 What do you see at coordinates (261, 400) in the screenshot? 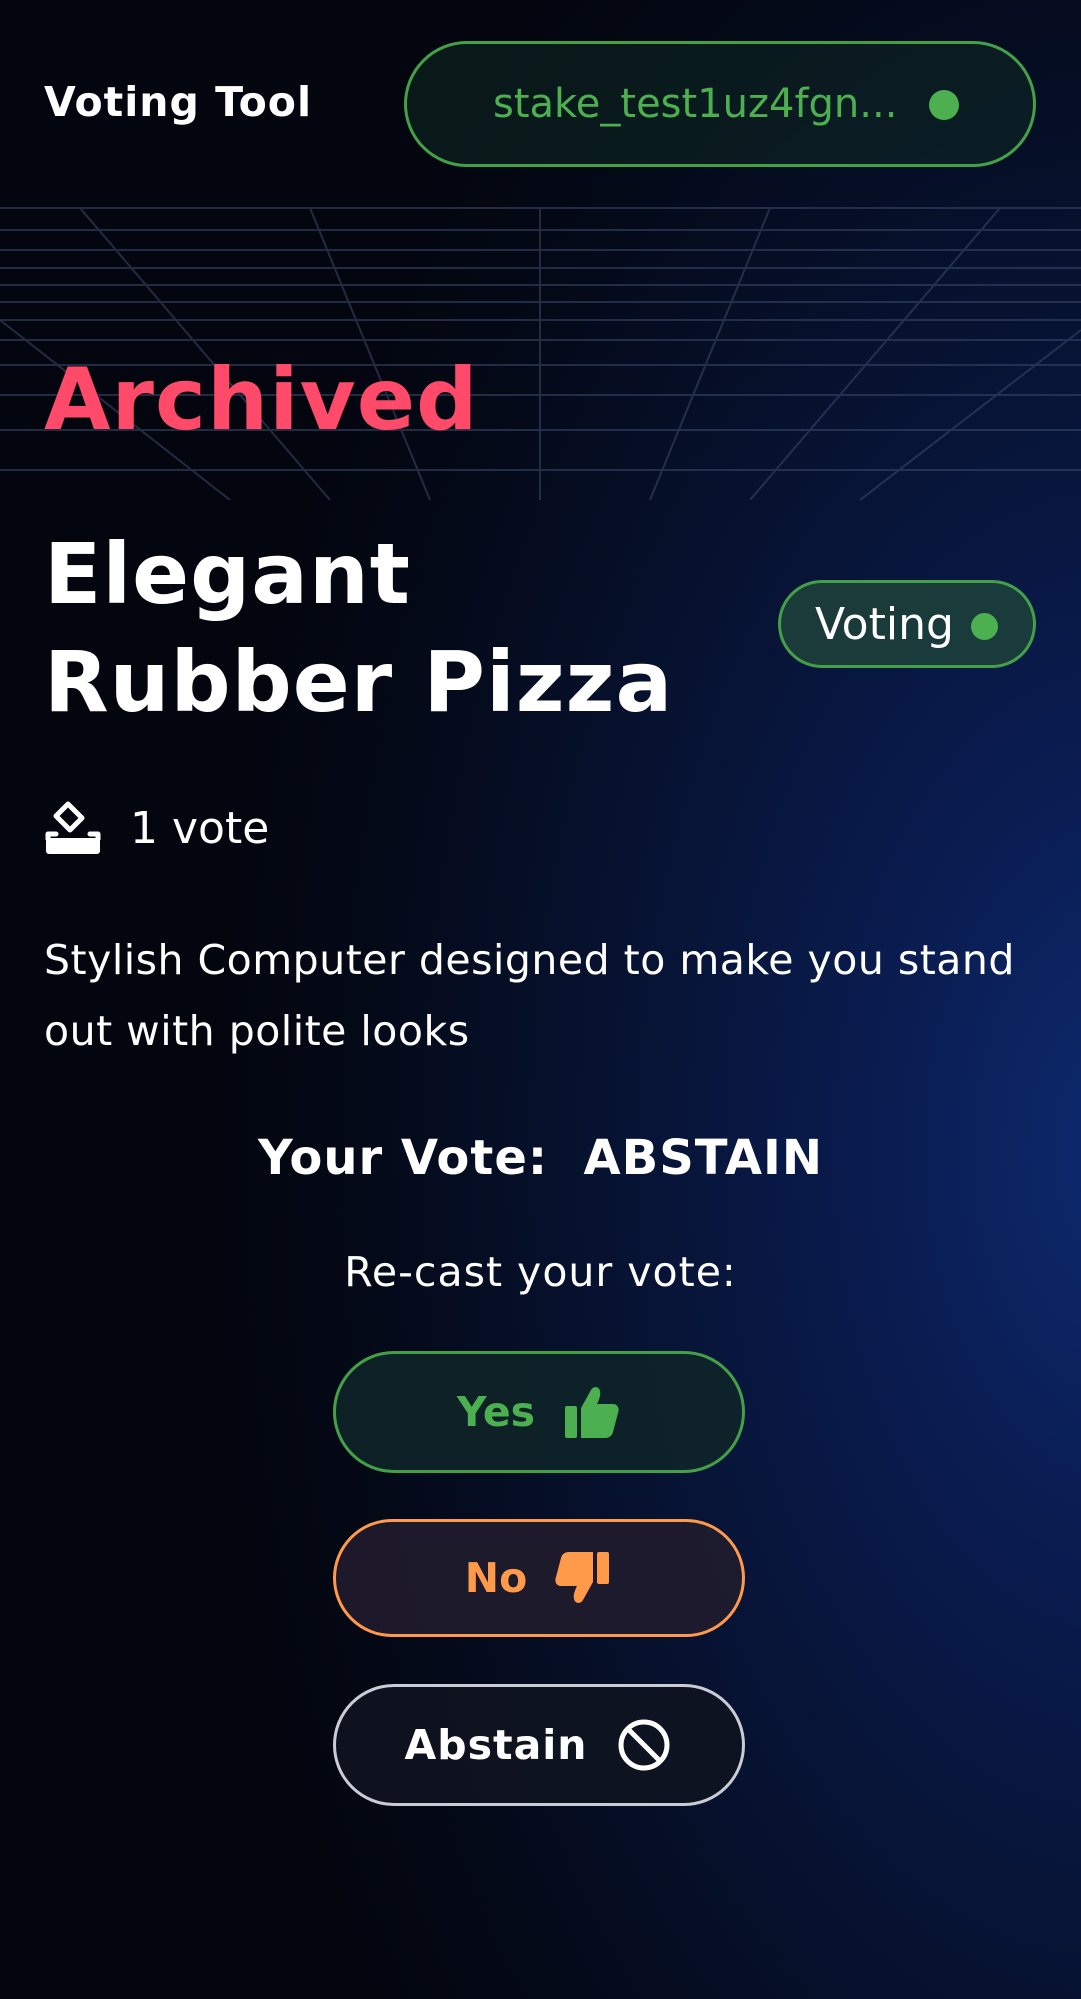
I see `archived-heading: Archived` at bounding box center [261, 400].